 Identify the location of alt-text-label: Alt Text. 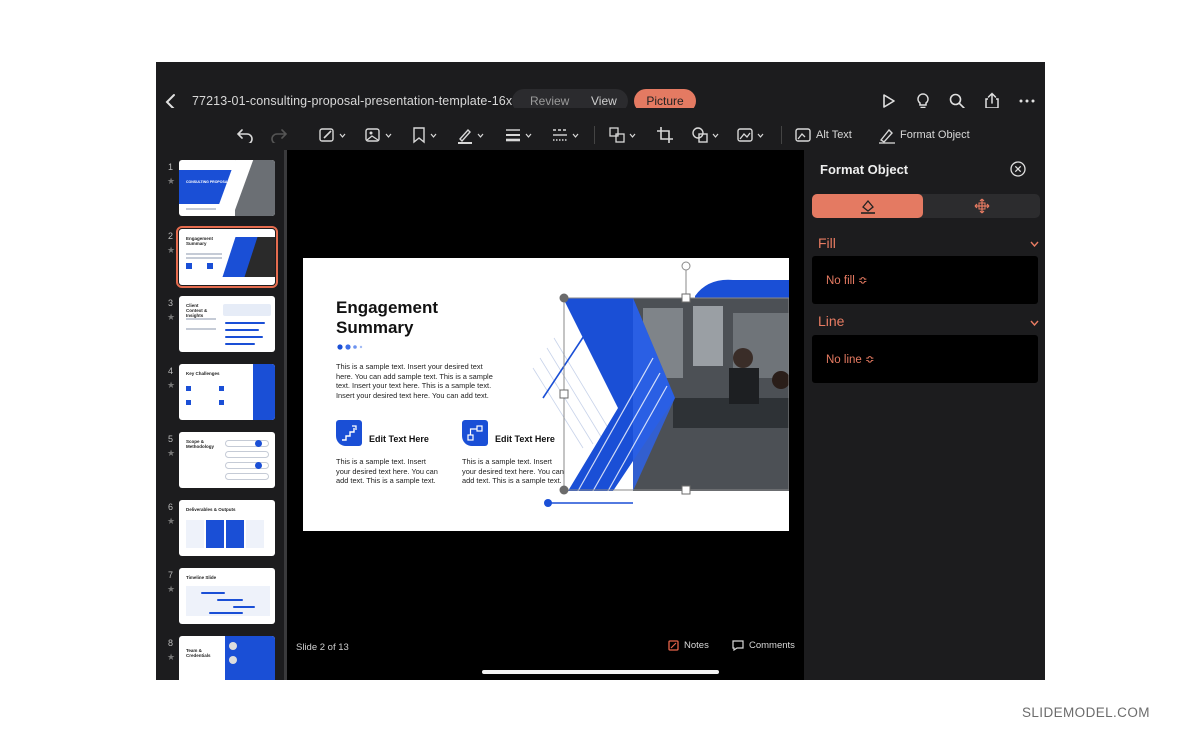
(834, 135).